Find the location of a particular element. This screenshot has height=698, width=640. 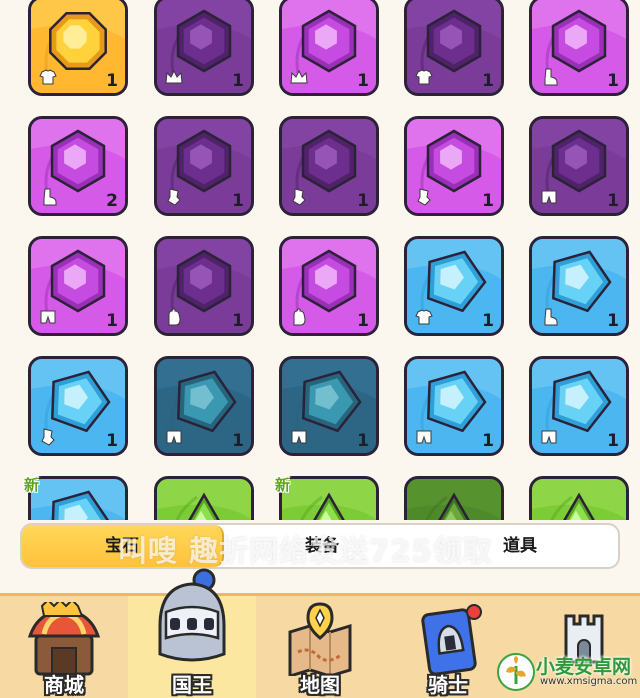

nav-shop: 商城 is located at coordinates (64, 647).